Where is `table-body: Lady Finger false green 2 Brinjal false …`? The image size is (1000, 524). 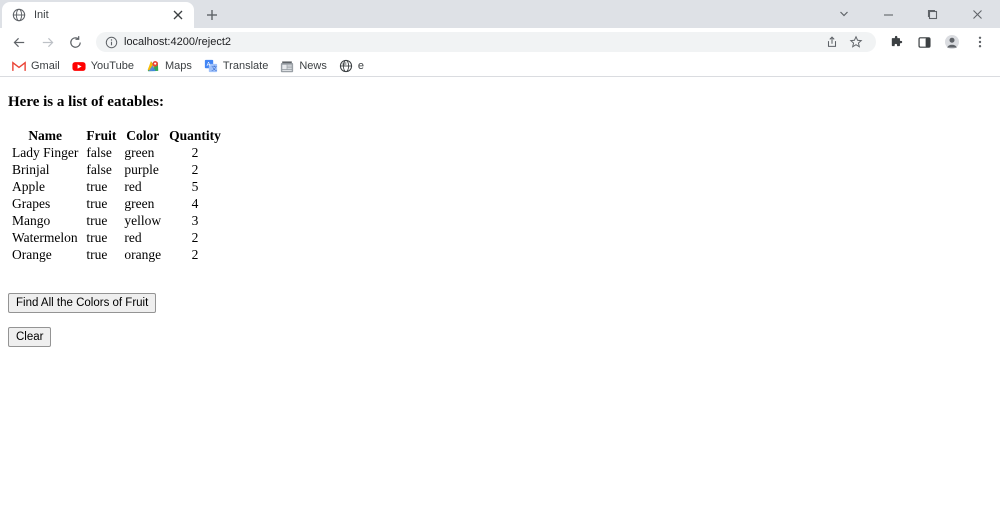
table-body: Lady Finger false green 2 Brinjal false … is located at coordinates (116, 203).